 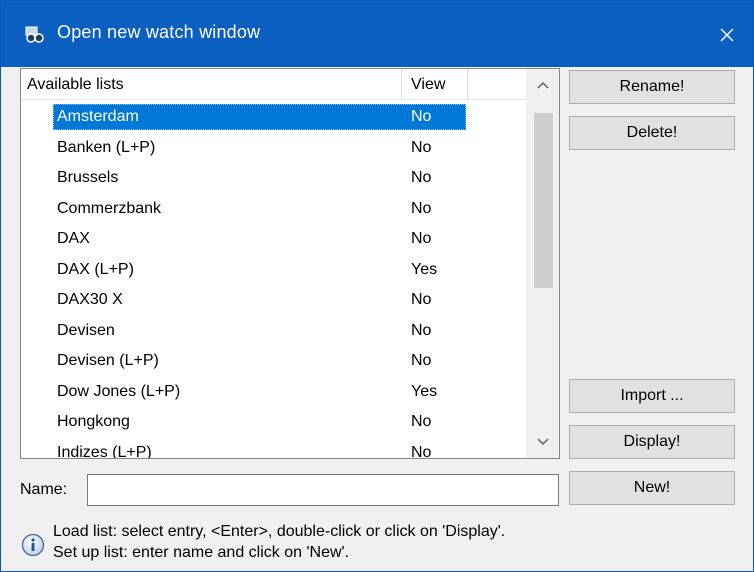 I want to click on list-item-name: Brussels, so click(x=88, y=177).